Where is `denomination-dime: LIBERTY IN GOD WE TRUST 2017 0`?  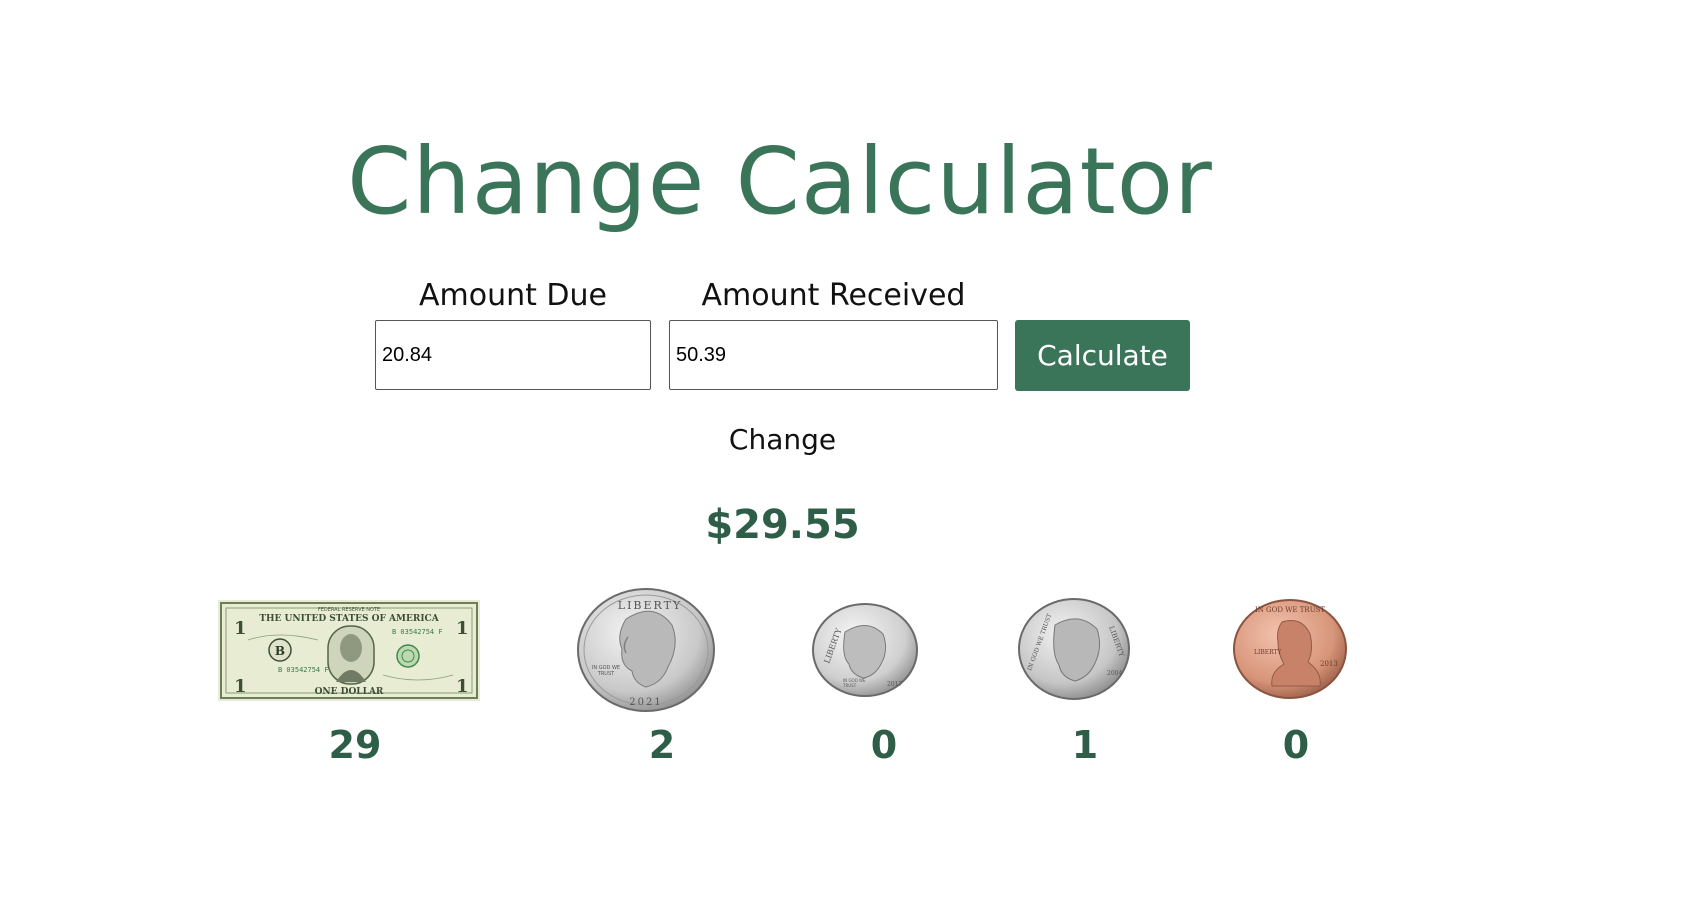
denomination-dime: LIBERTY IN GOD WE TRUST 2017 0 is located at coordinates (865, 680).